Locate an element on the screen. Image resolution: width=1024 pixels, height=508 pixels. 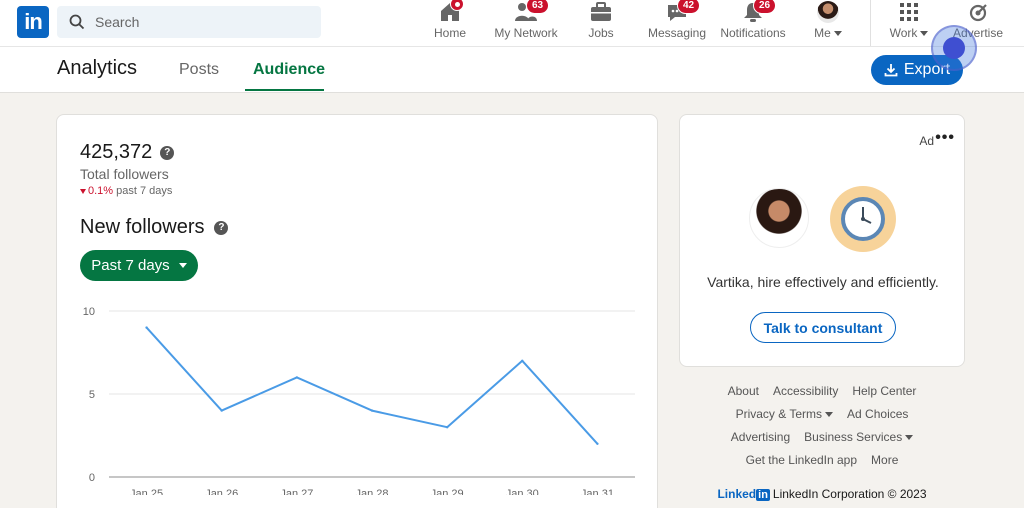
search-bar is located at coordinates (189, 22).